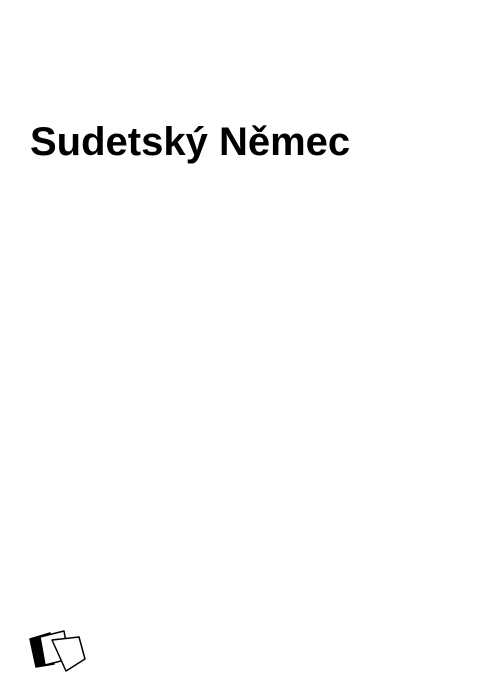 This screenshot has height=700, width=500. What do you see at coordinates (59, 652) in the screenshot?
I see `stacked-cards-icon` at bounding box center [59, 652].